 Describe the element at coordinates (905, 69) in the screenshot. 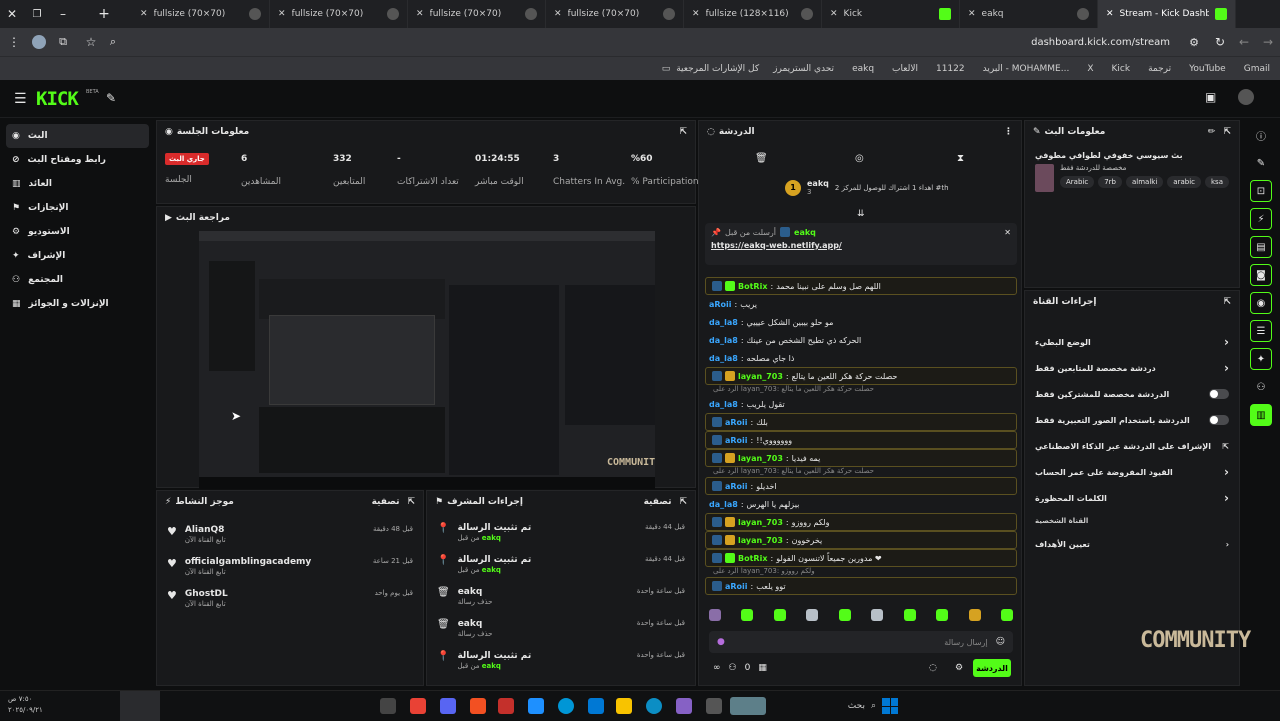

I see `bookmark-item: الالعاب` at that location.